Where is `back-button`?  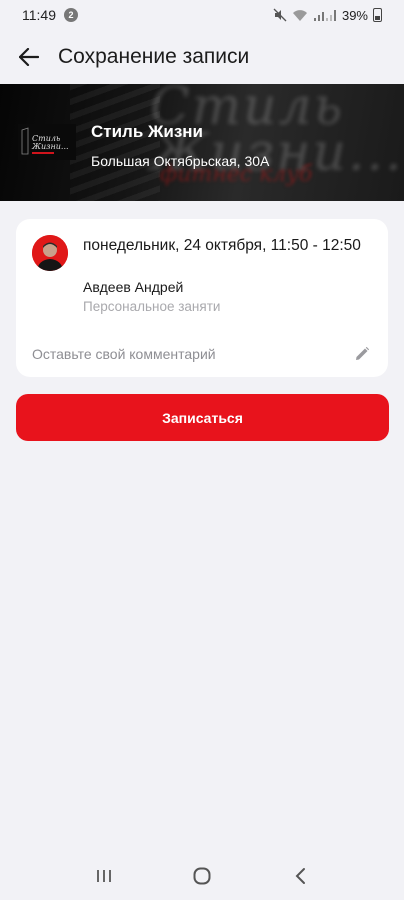 back-button is located at coordinates (29, 57).